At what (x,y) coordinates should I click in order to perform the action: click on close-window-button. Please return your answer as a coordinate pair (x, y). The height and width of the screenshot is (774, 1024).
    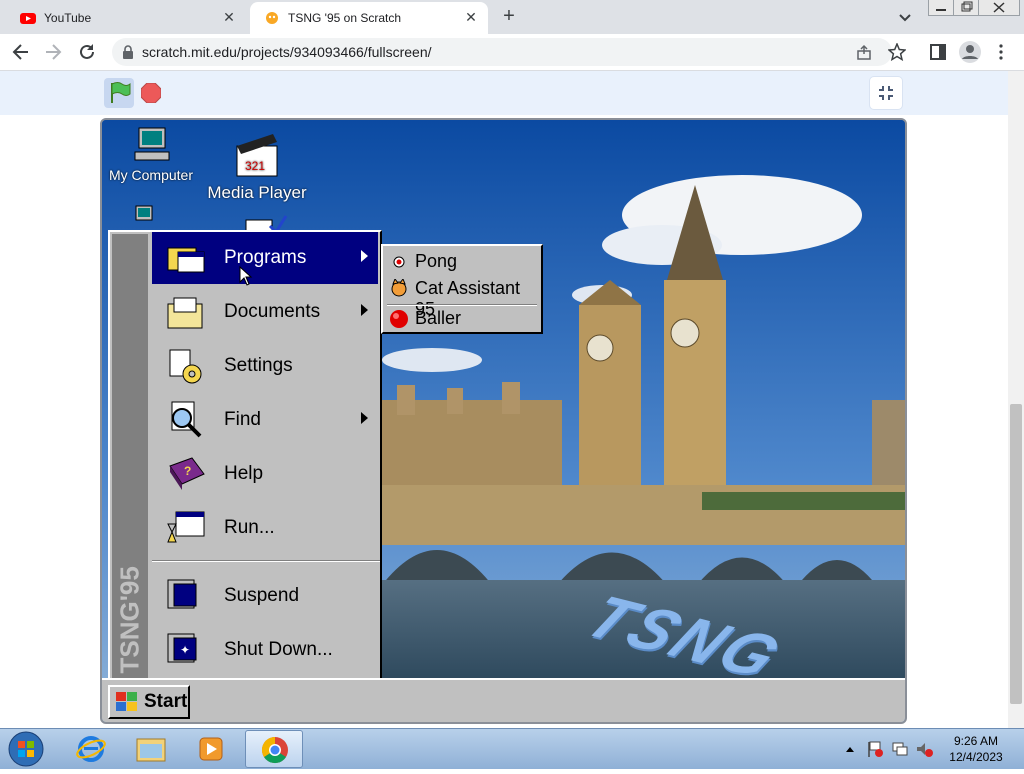
    Looking at the image, I should click on (999, 8).